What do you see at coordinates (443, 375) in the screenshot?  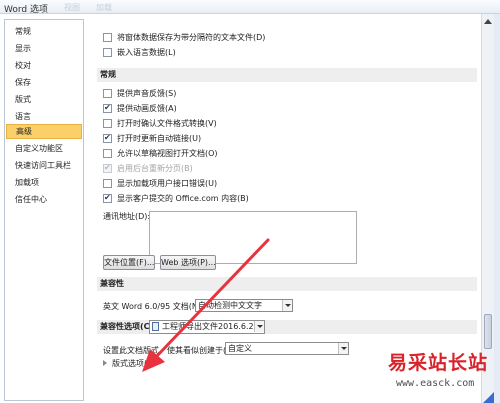 I see `site-watermark: 易采站长站 www.easck.com` at bounding box center [443, 375].